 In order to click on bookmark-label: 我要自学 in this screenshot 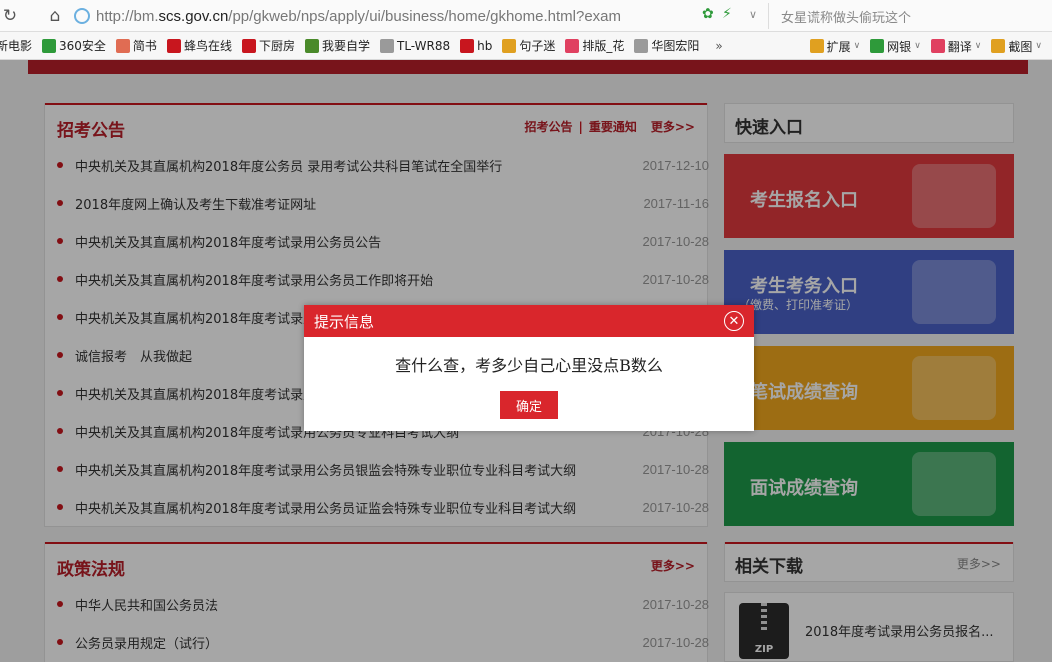, I will do `click(345, 46)`.